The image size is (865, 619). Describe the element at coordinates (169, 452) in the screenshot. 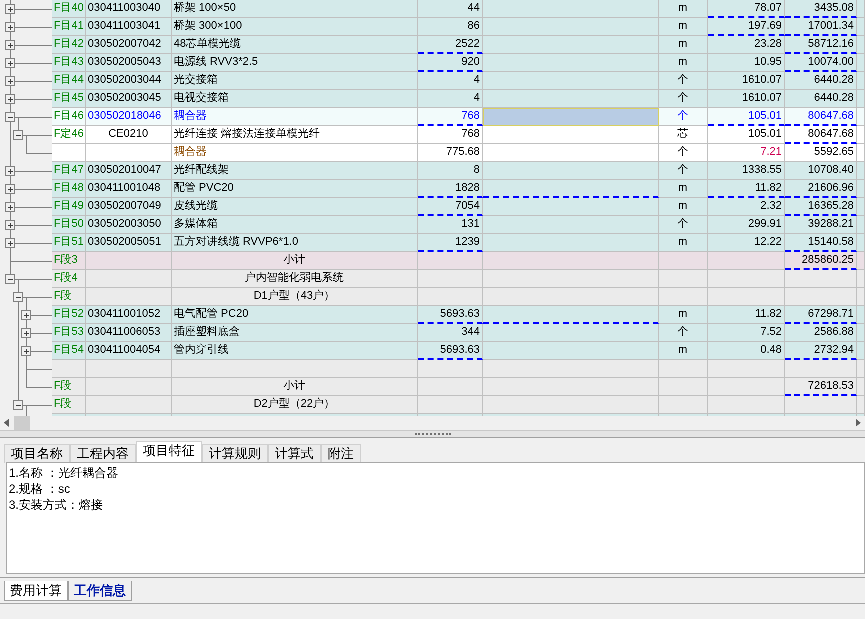

I see `tab: 项目特征` at that location.